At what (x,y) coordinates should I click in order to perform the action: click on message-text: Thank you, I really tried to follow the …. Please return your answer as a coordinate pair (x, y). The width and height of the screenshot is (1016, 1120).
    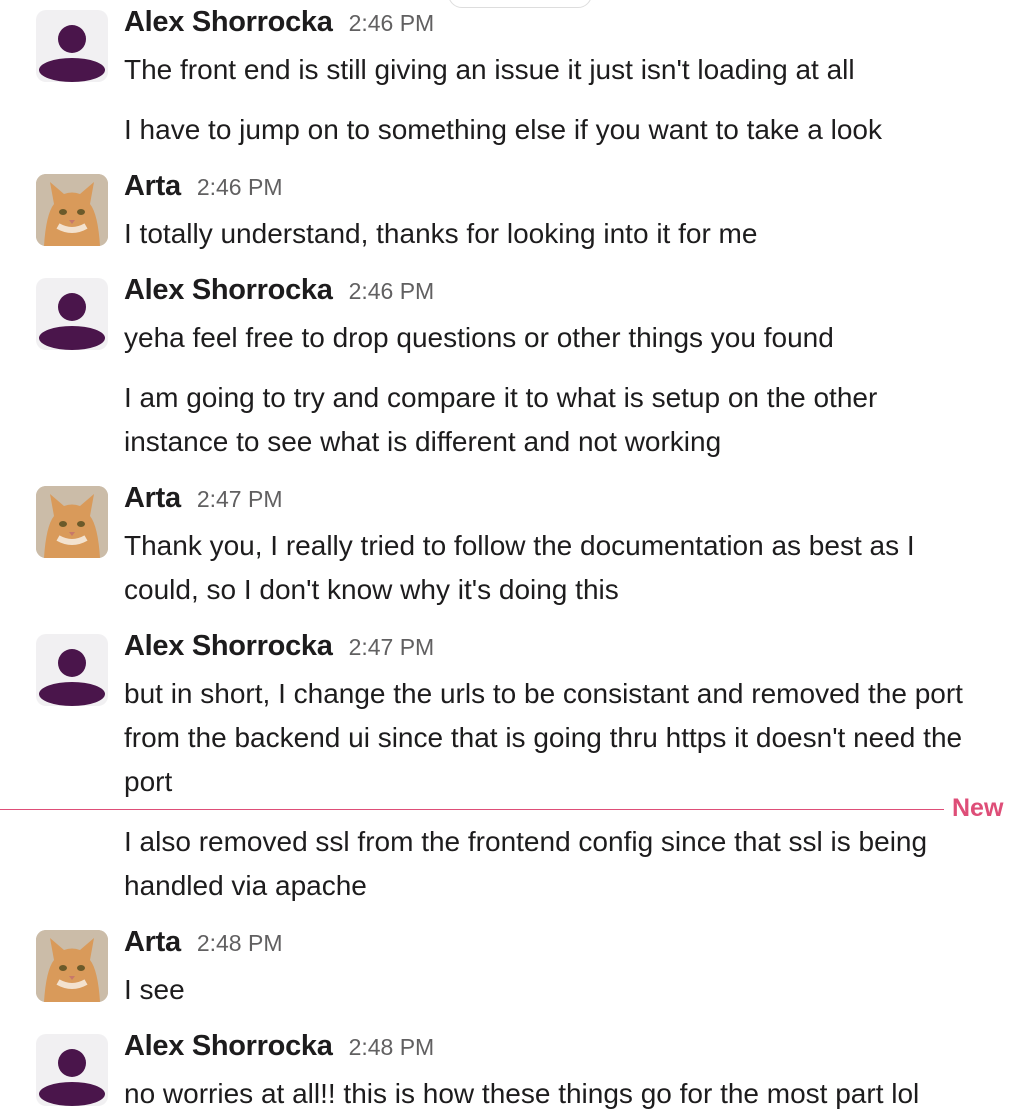
    Looking at the image, I should click on (519, 567).